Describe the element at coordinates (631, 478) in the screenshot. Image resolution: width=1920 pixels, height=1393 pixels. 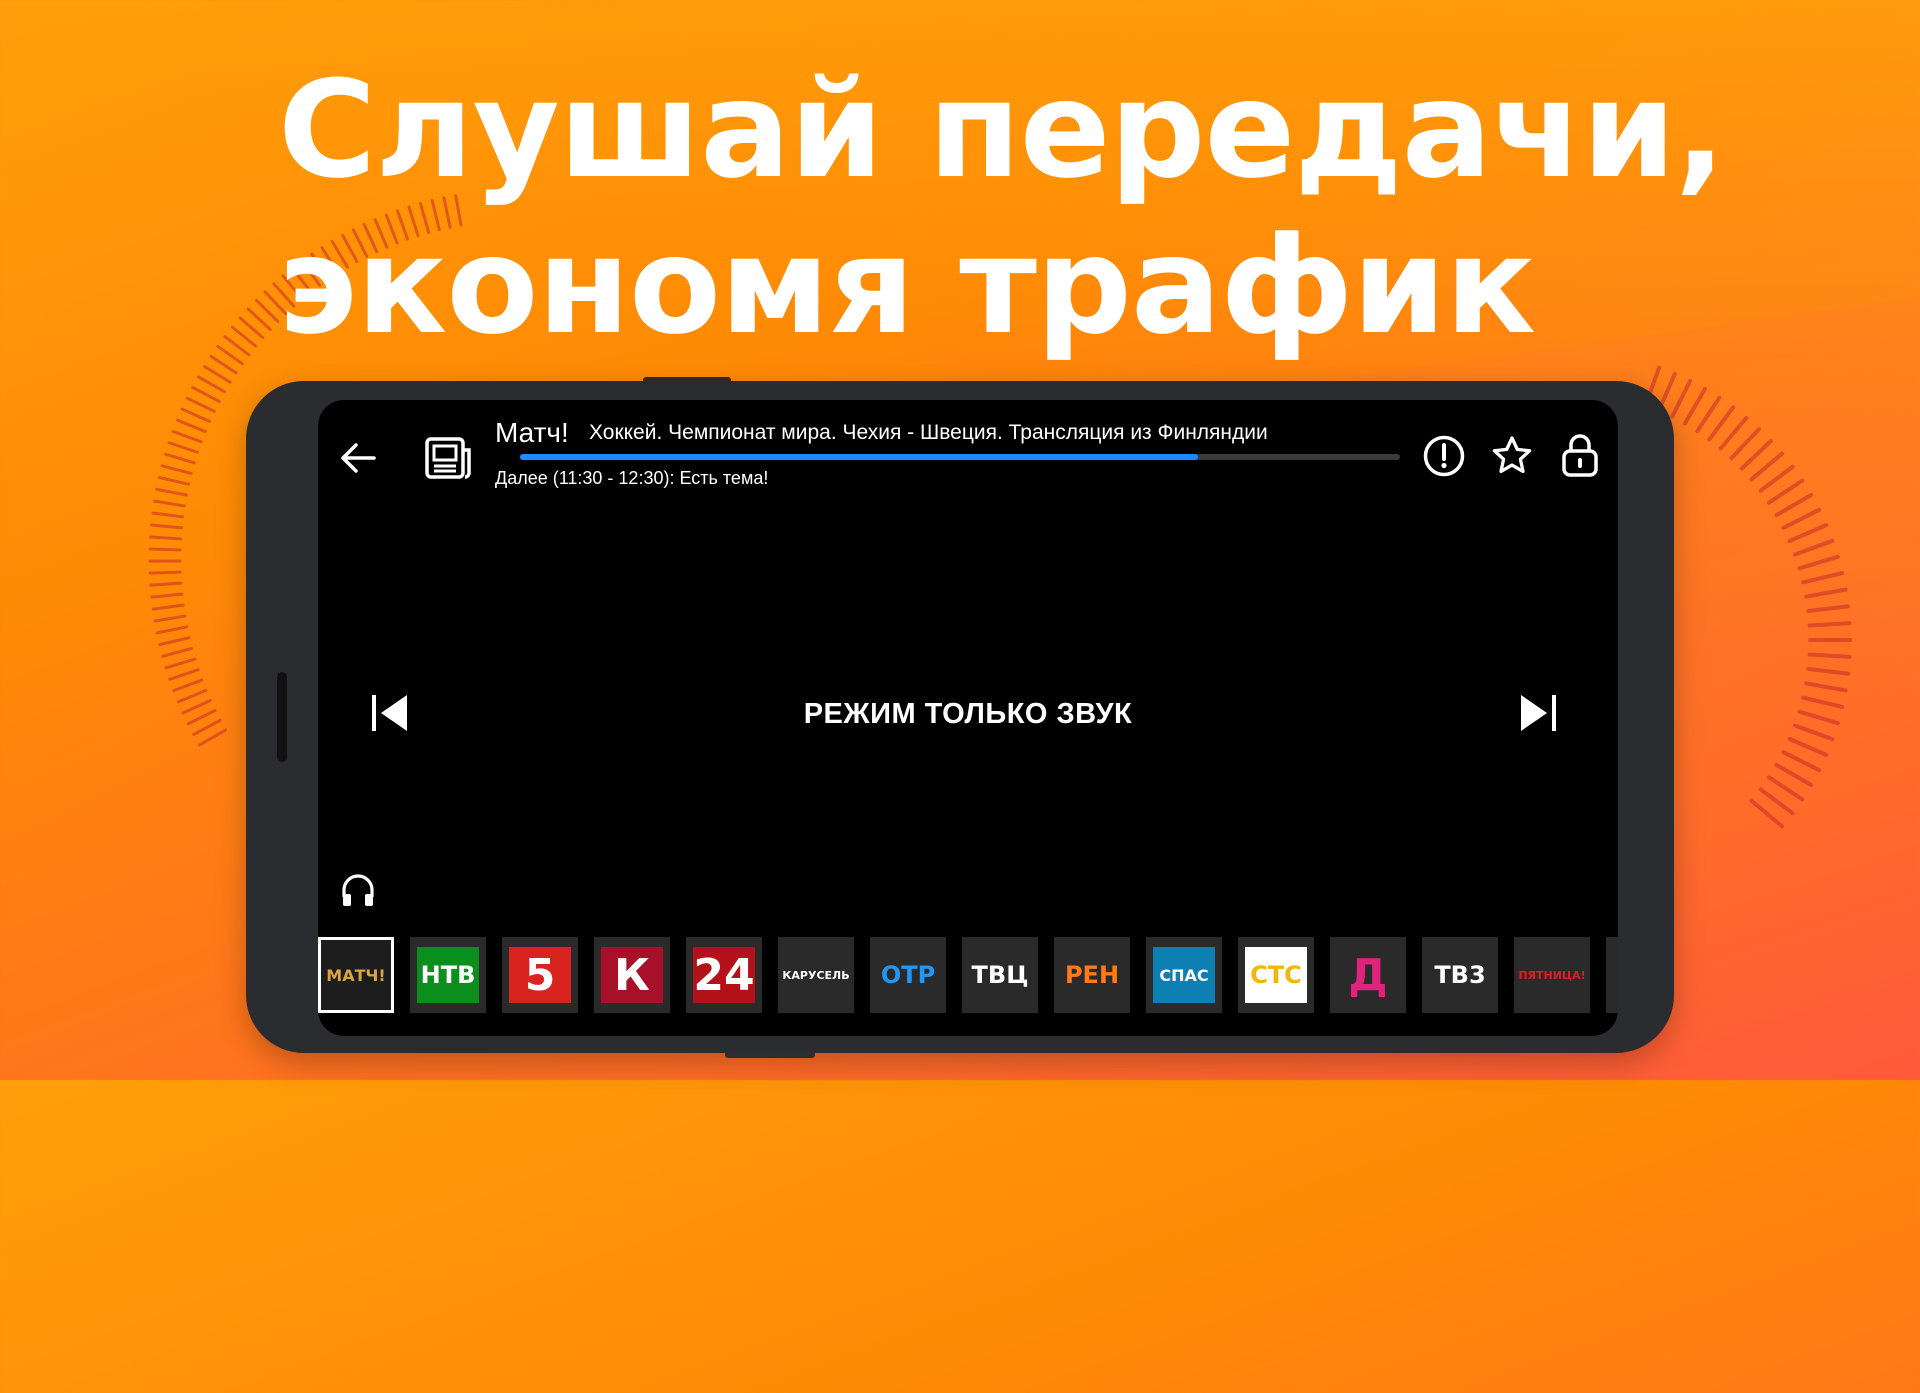
I see `next-program: Далее (11:30 - 12:30): Есть тема!` at that location.